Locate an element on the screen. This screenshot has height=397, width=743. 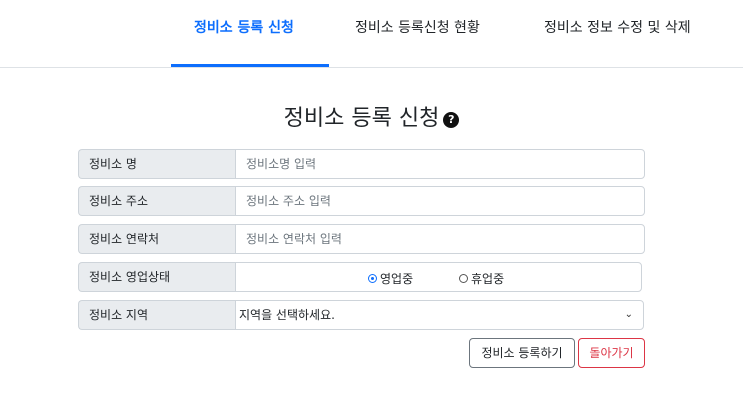
page-title-wrap: 정비소 등록 신청? is located at coordinates (371, 116).